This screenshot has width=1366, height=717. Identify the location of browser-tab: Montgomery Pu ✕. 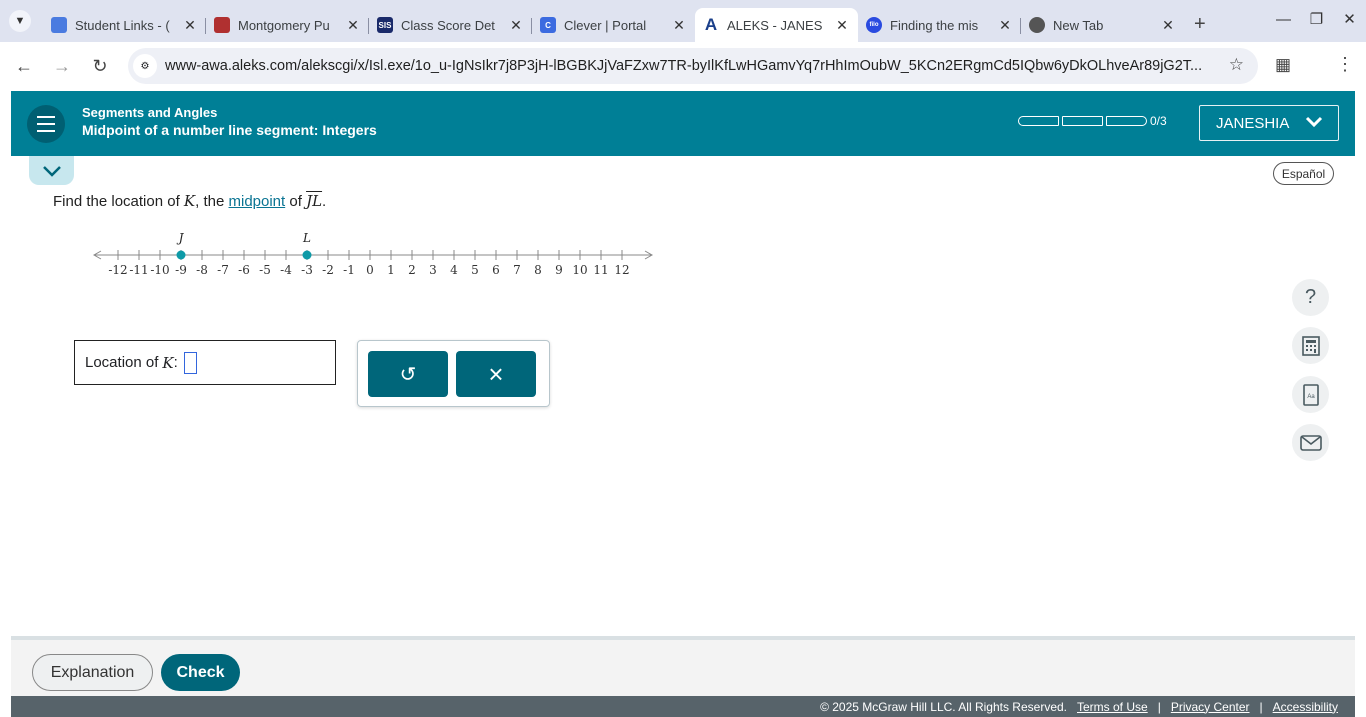
(287, 25).